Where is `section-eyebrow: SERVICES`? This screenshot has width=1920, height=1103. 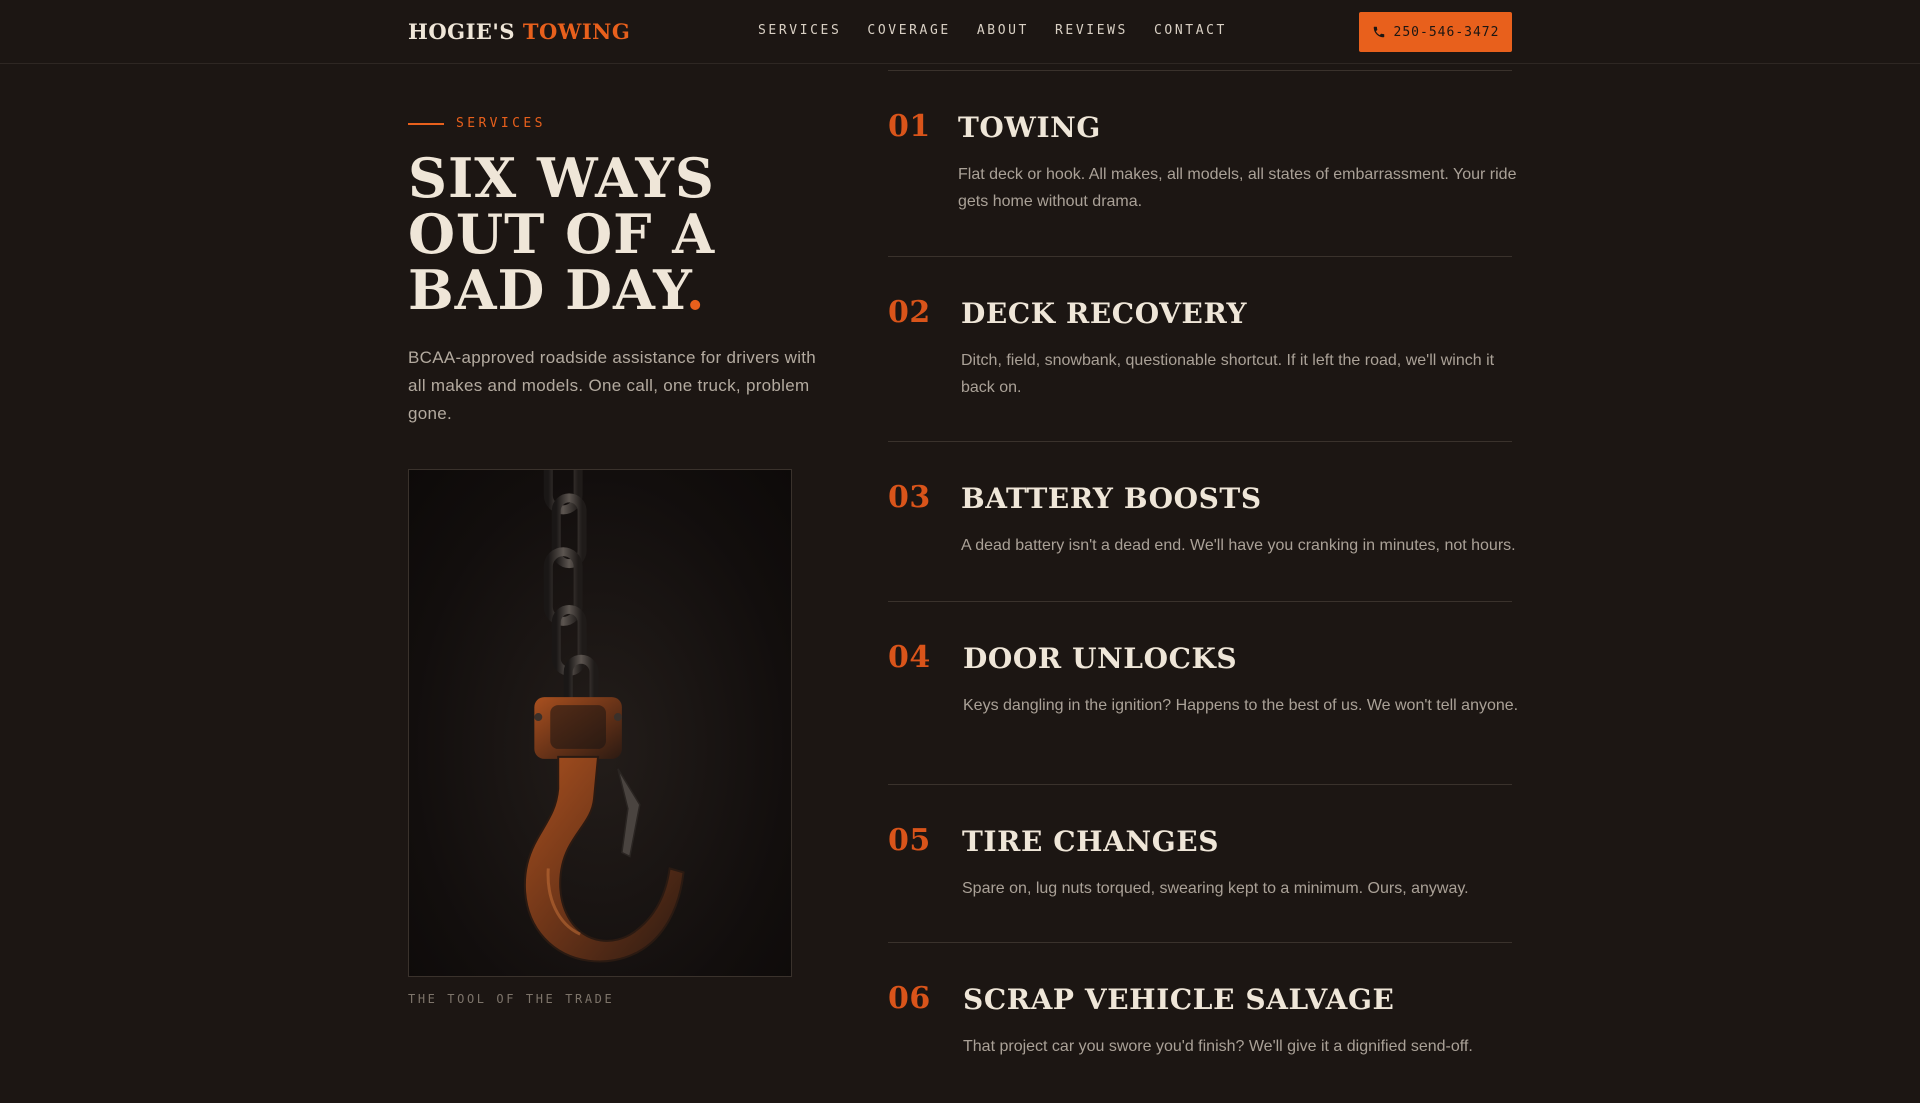 section-eyebrow: SERVICES is located at coordinates (477, 123).